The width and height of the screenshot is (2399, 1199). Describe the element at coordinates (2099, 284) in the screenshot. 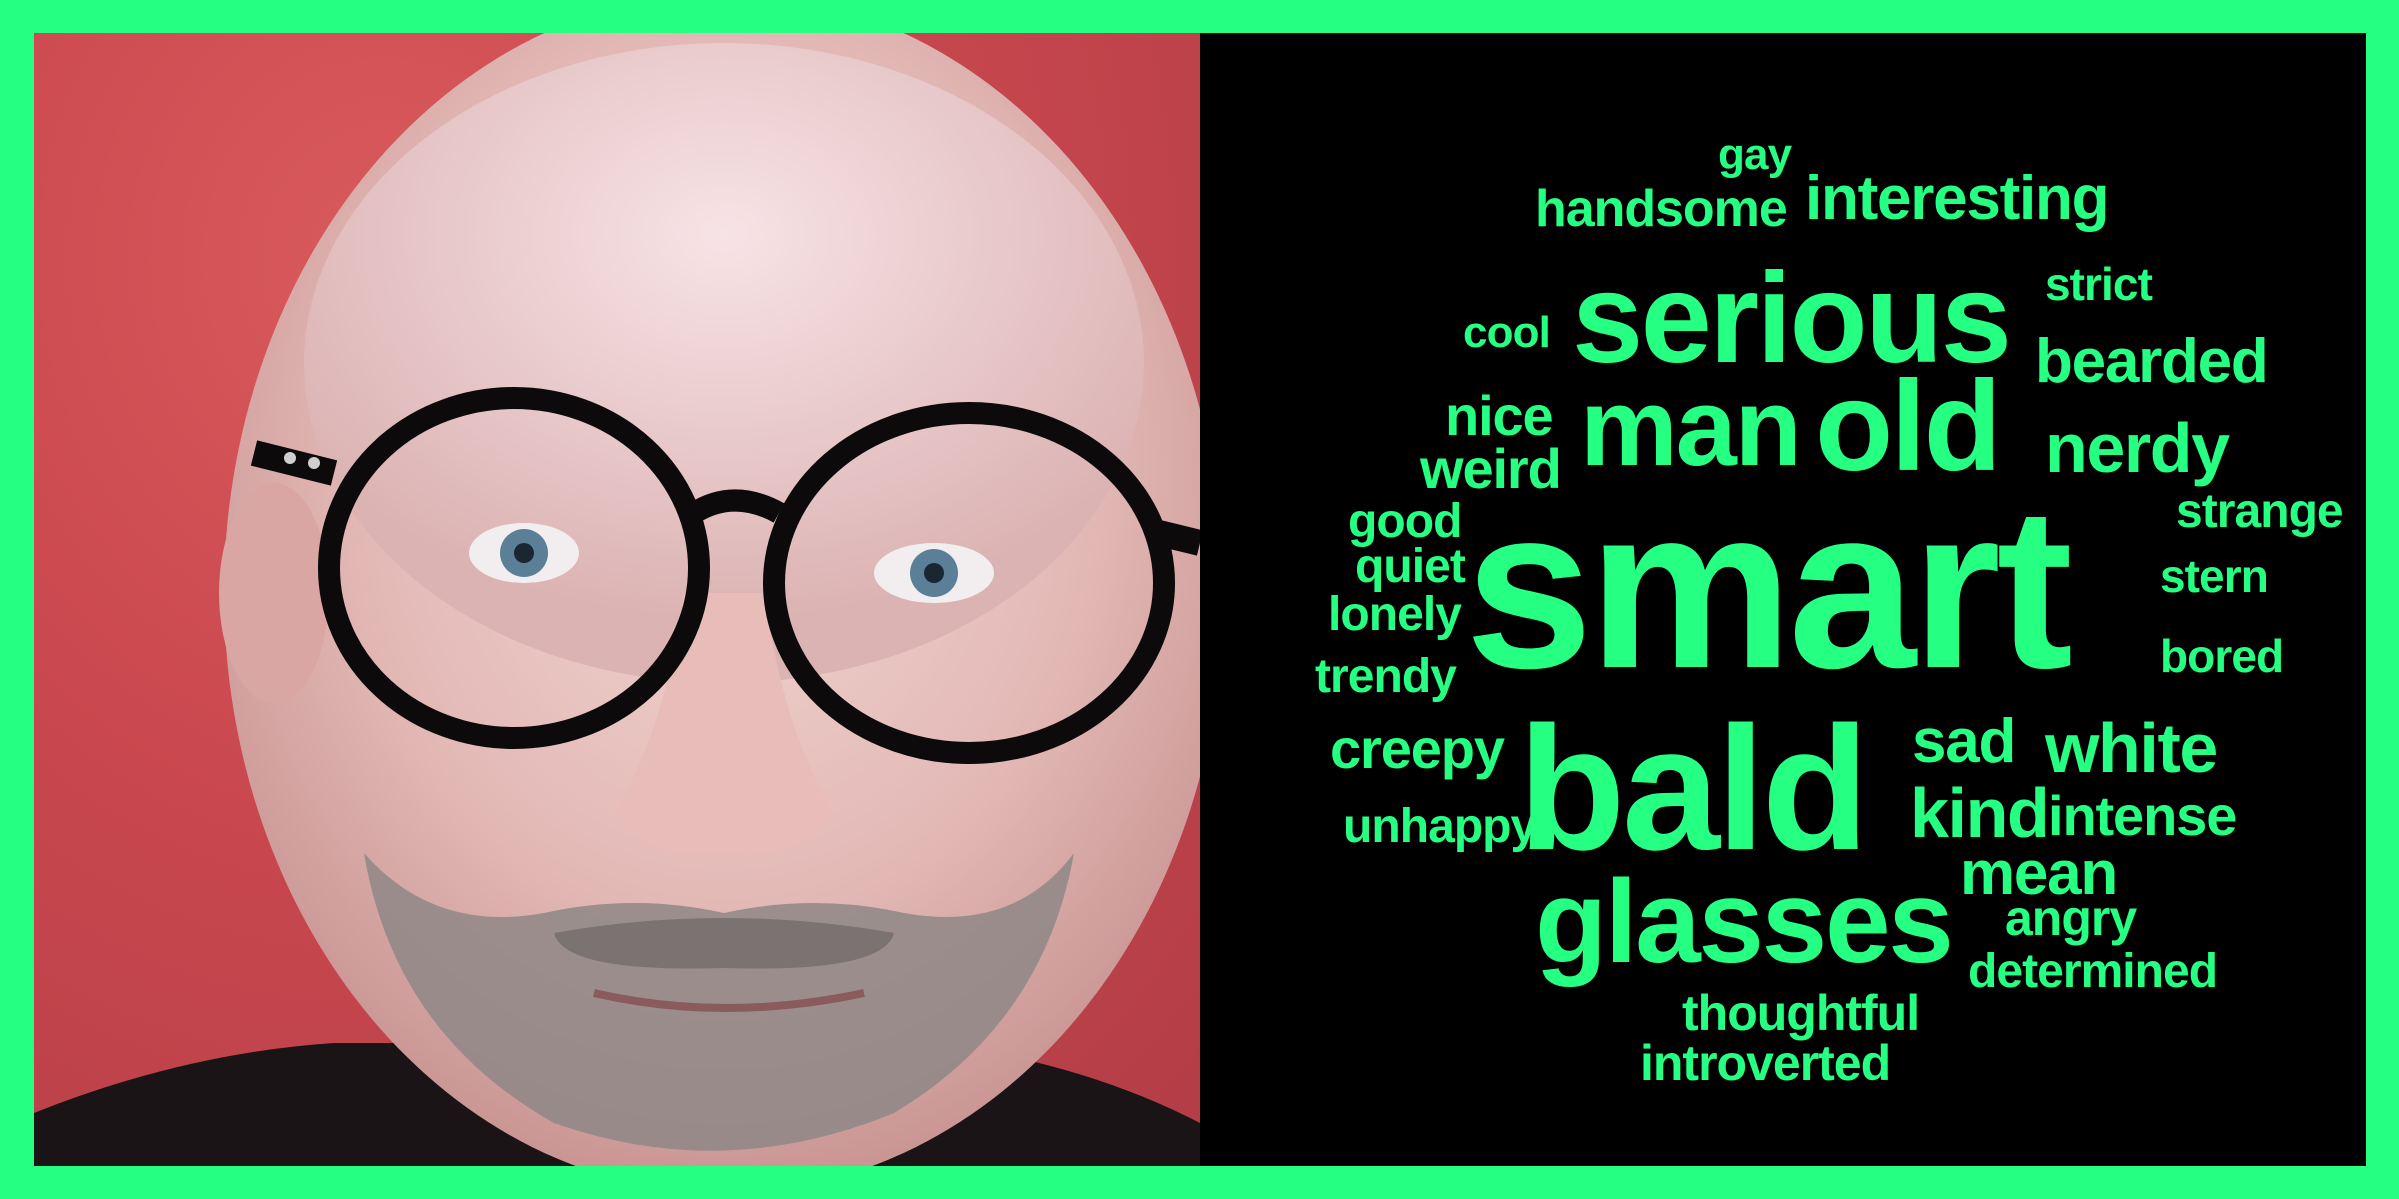

I see `word-strict: strict` at that location.